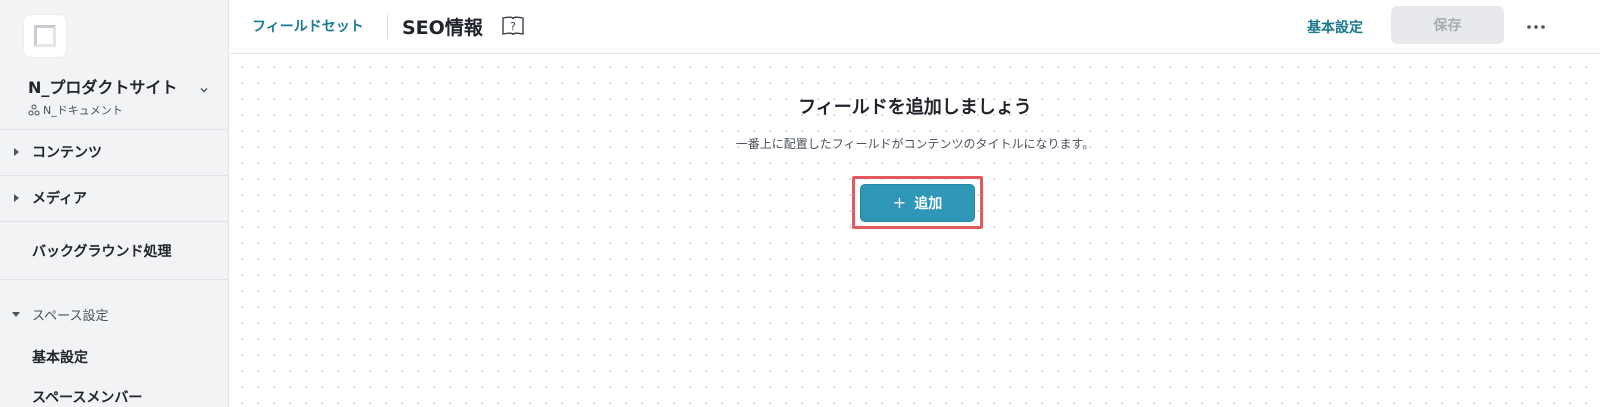 This screenshot has width=1600, height=407. What do you see at coordinates (114, 357) in the screenshot?
I see `sidebar-item-basic-settings: 基本設定` at bounding box center [114, 357].